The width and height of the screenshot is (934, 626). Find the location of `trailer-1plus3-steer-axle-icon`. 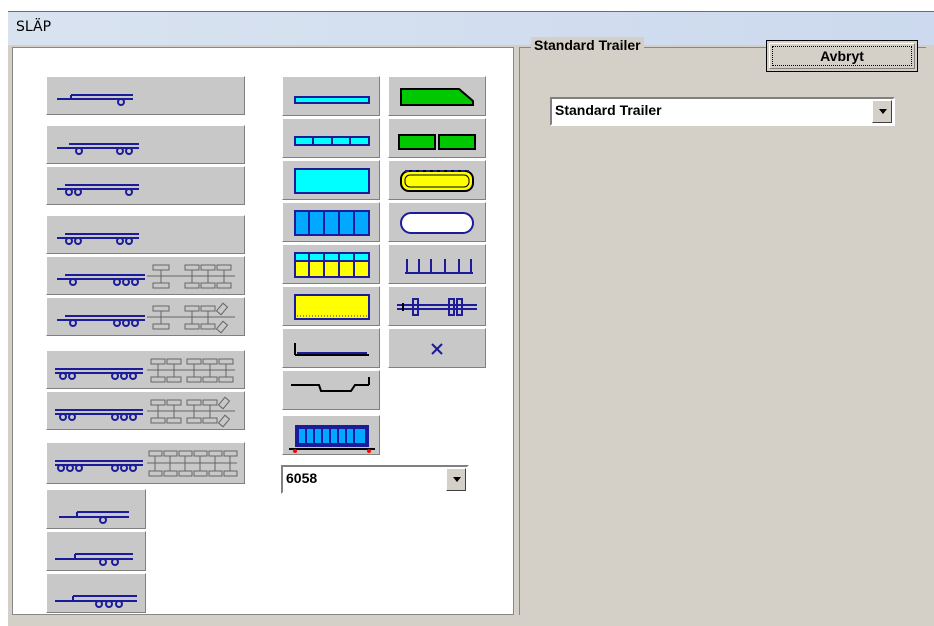

trailer-1plus3-steer-axle-icon is located at coordinates (146, 318).